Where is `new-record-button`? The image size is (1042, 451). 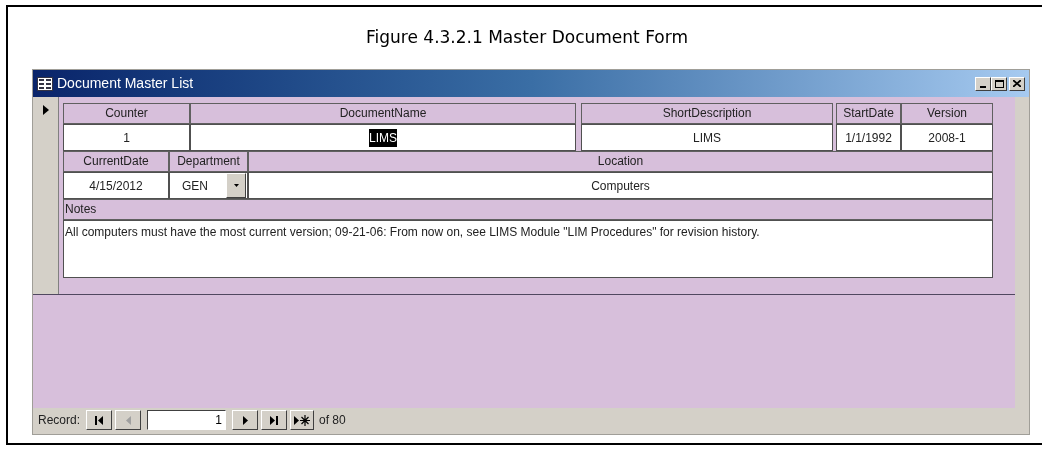
new-record-button is located at coordinates (302, 420).